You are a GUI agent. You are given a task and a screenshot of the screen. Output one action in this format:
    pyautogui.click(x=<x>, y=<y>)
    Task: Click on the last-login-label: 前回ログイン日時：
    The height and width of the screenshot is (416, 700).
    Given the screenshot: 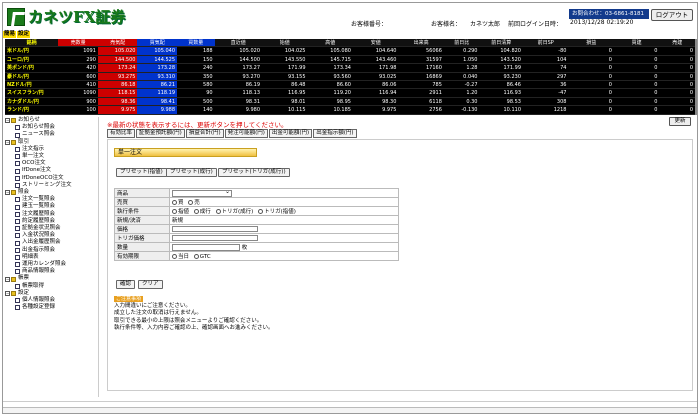 What is the action you would take?
    pyautogui.click(x=535, y=24)
    